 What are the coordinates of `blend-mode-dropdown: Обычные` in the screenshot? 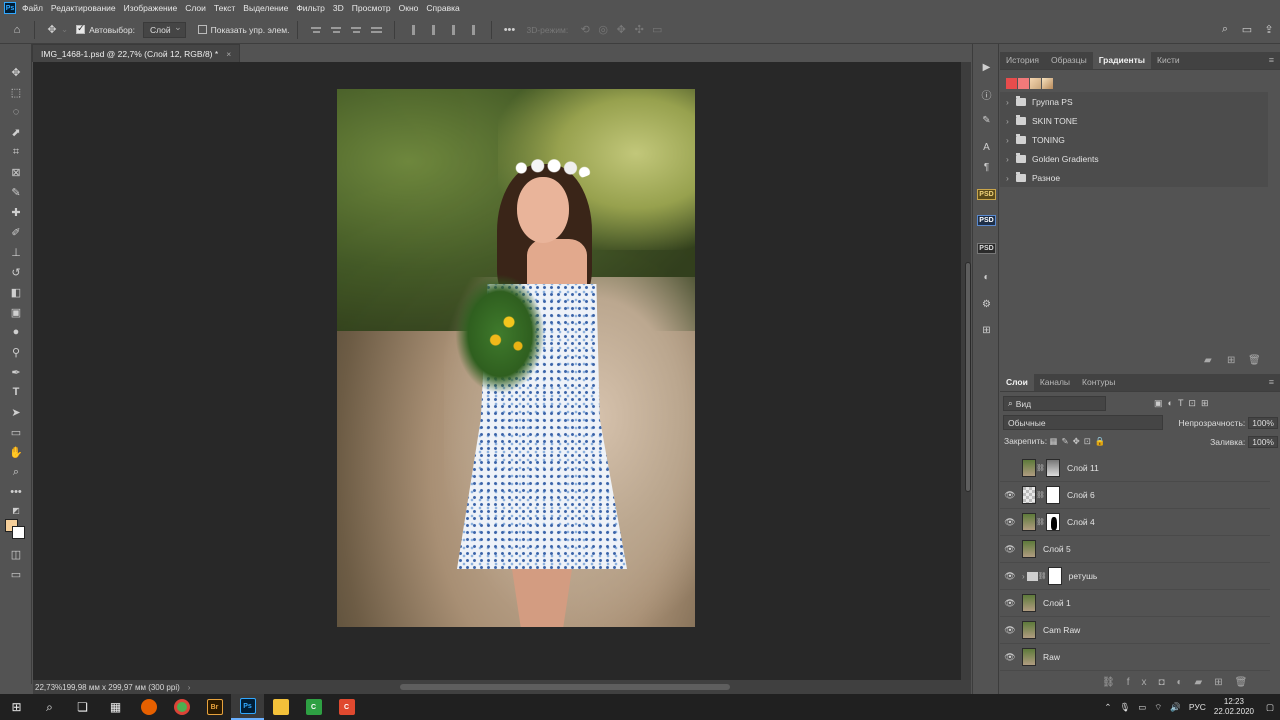 It's located at (1083, 422).